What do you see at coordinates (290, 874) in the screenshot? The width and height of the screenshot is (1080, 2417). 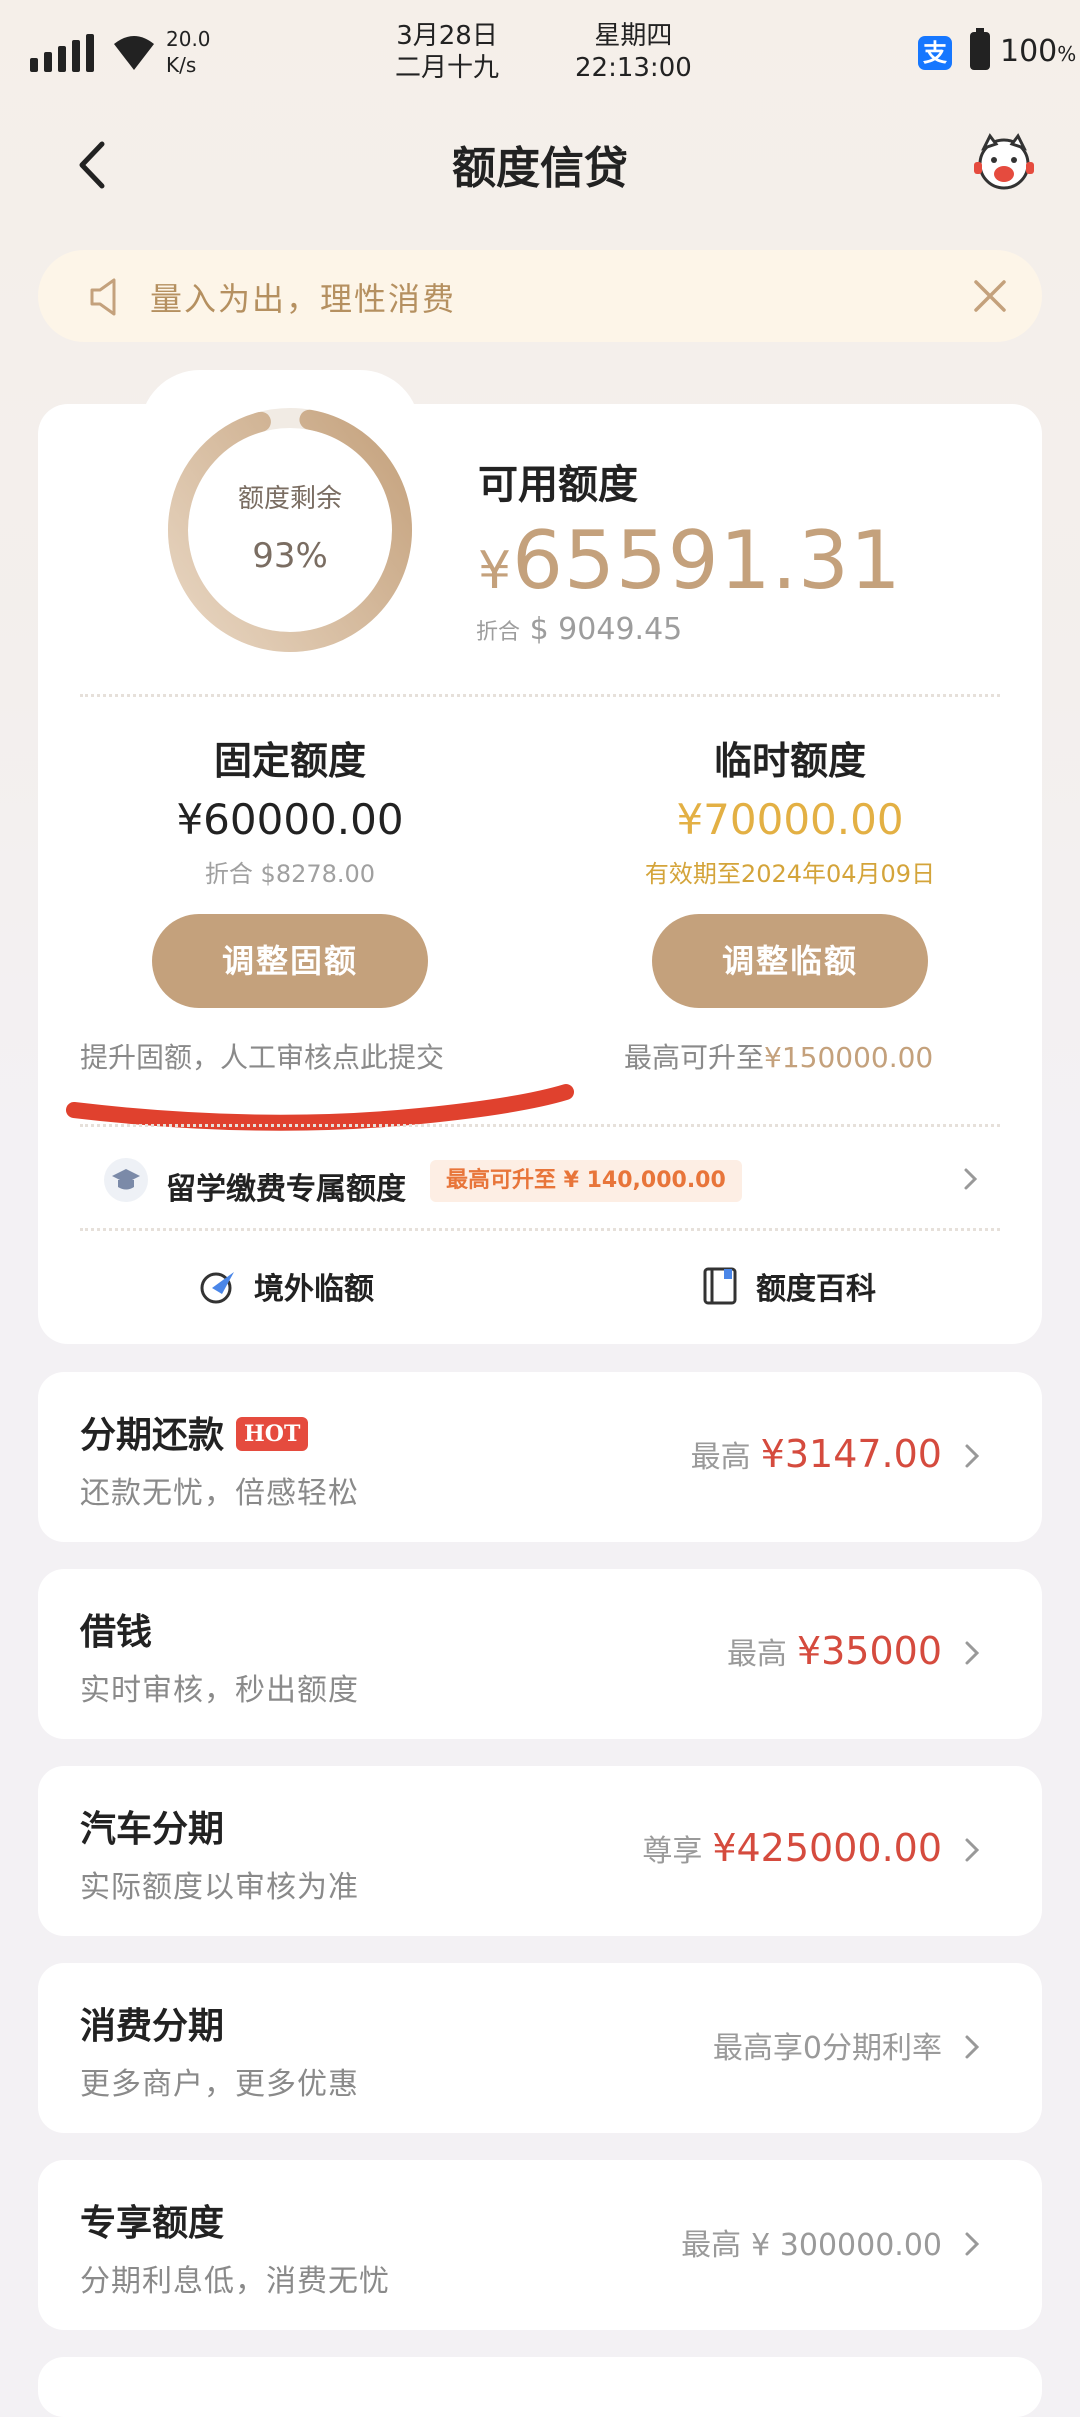 I see `fixed-credit-converted: 折合 $8278.00` at bounding box center [290, 874].